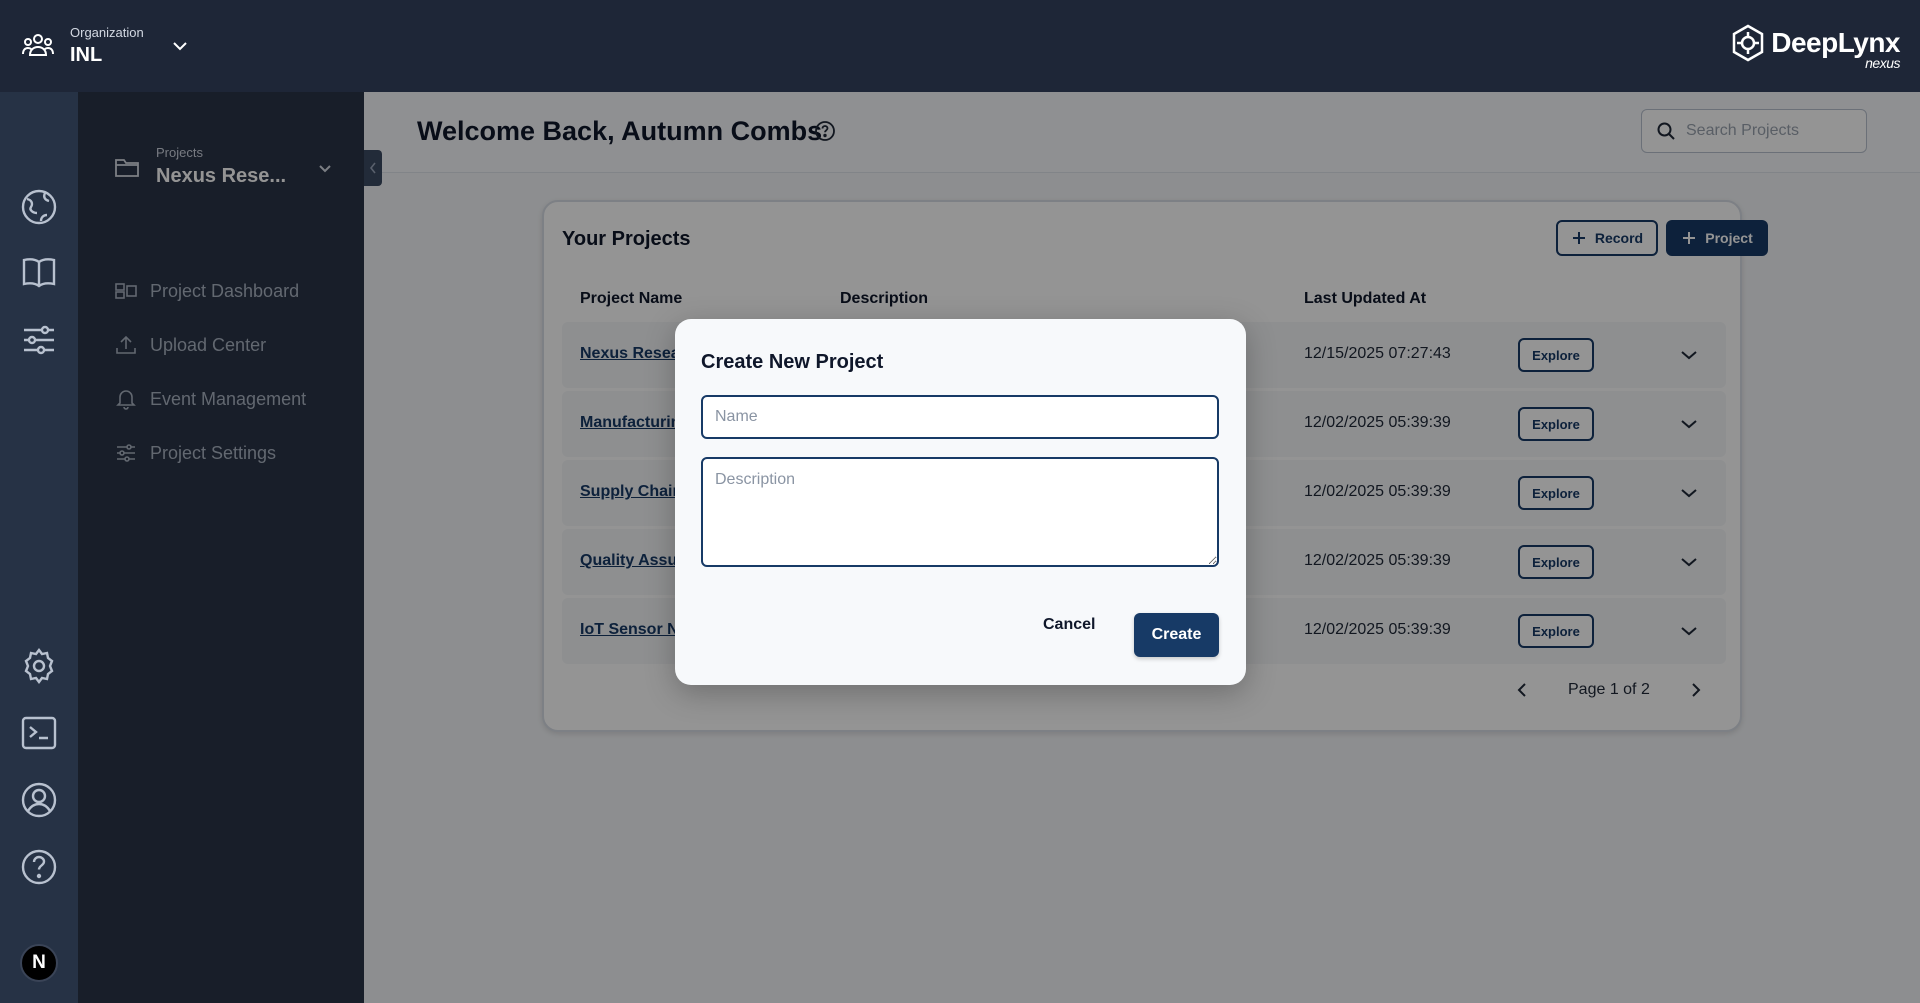 Image resolution: width=1920 pixels, height=1003 pixels. What do you see at coordinates (39, 733) in the screenshot?
I see `terminal-icon` at bounding box center [39, 733].